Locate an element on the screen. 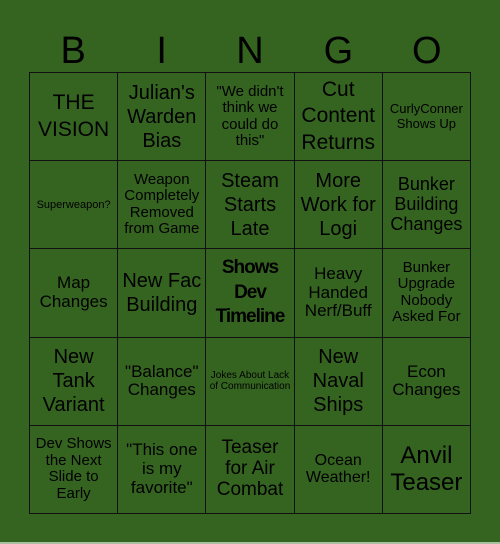  bingo-cell: "Balance" Changes is located at coordinates (162, 381).